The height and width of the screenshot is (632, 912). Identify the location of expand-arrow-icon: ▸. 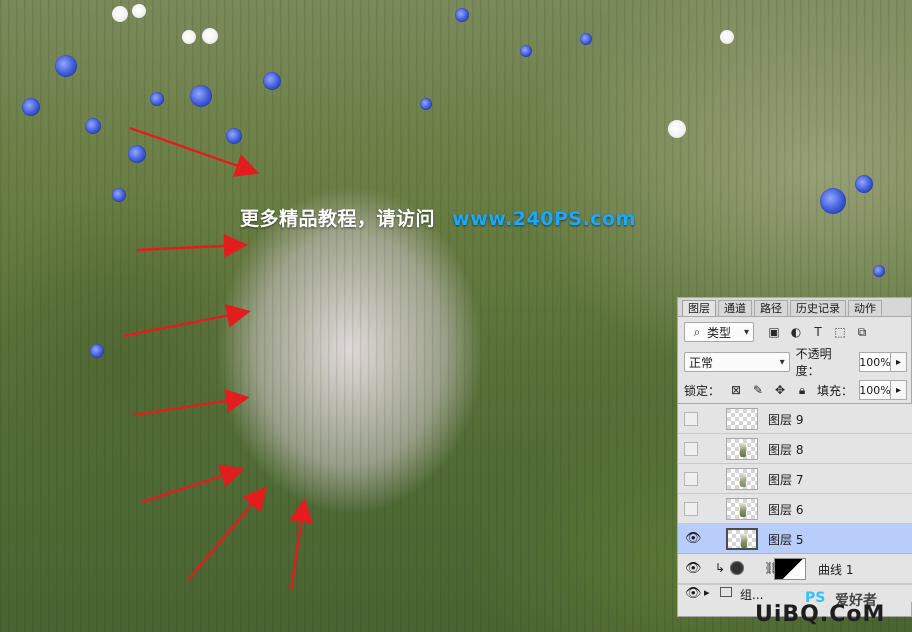
(707, 592).